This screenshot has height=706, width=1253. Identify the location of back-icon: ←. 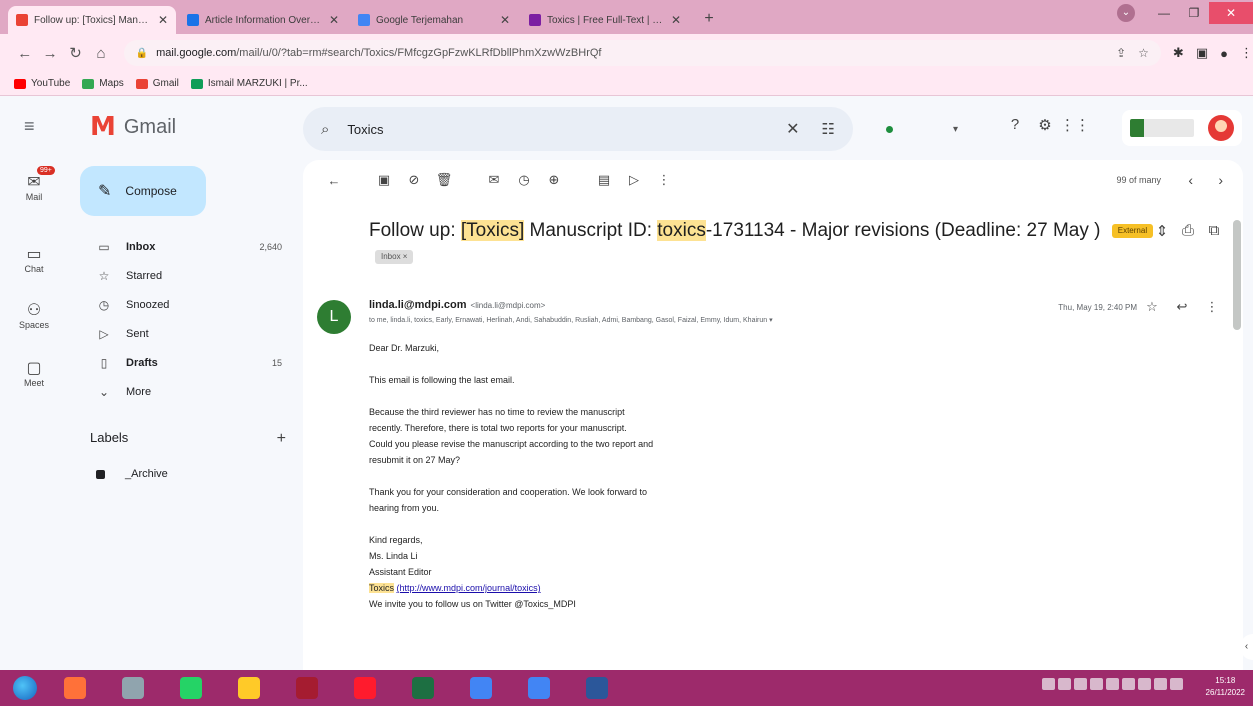
(24, 53).